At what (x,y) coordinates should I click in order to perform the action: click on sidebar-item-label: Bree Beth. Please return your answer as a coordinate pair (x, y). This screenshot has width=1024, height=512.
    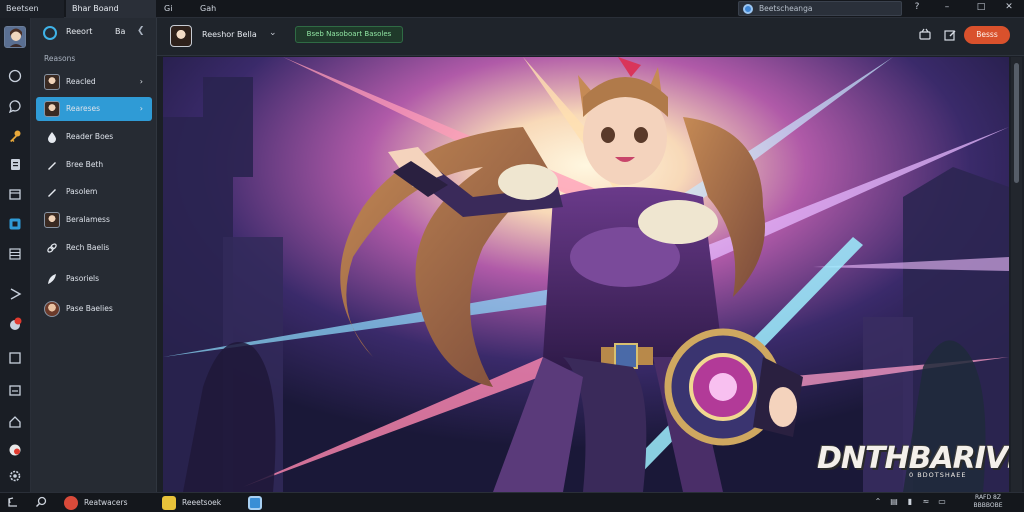
    Looking at the image, I should click on (85, 164).